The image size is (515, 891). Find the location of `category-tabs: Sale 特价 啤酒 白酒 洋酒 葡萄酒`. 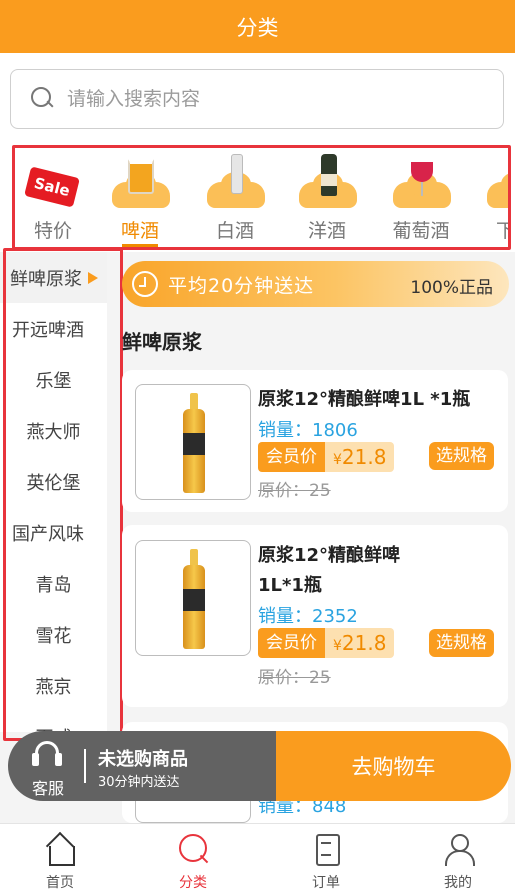

category-tabs: Sale 特价 啤酒 白酒 洋酒 葡萄酒 is located at coordinates (261, 197).